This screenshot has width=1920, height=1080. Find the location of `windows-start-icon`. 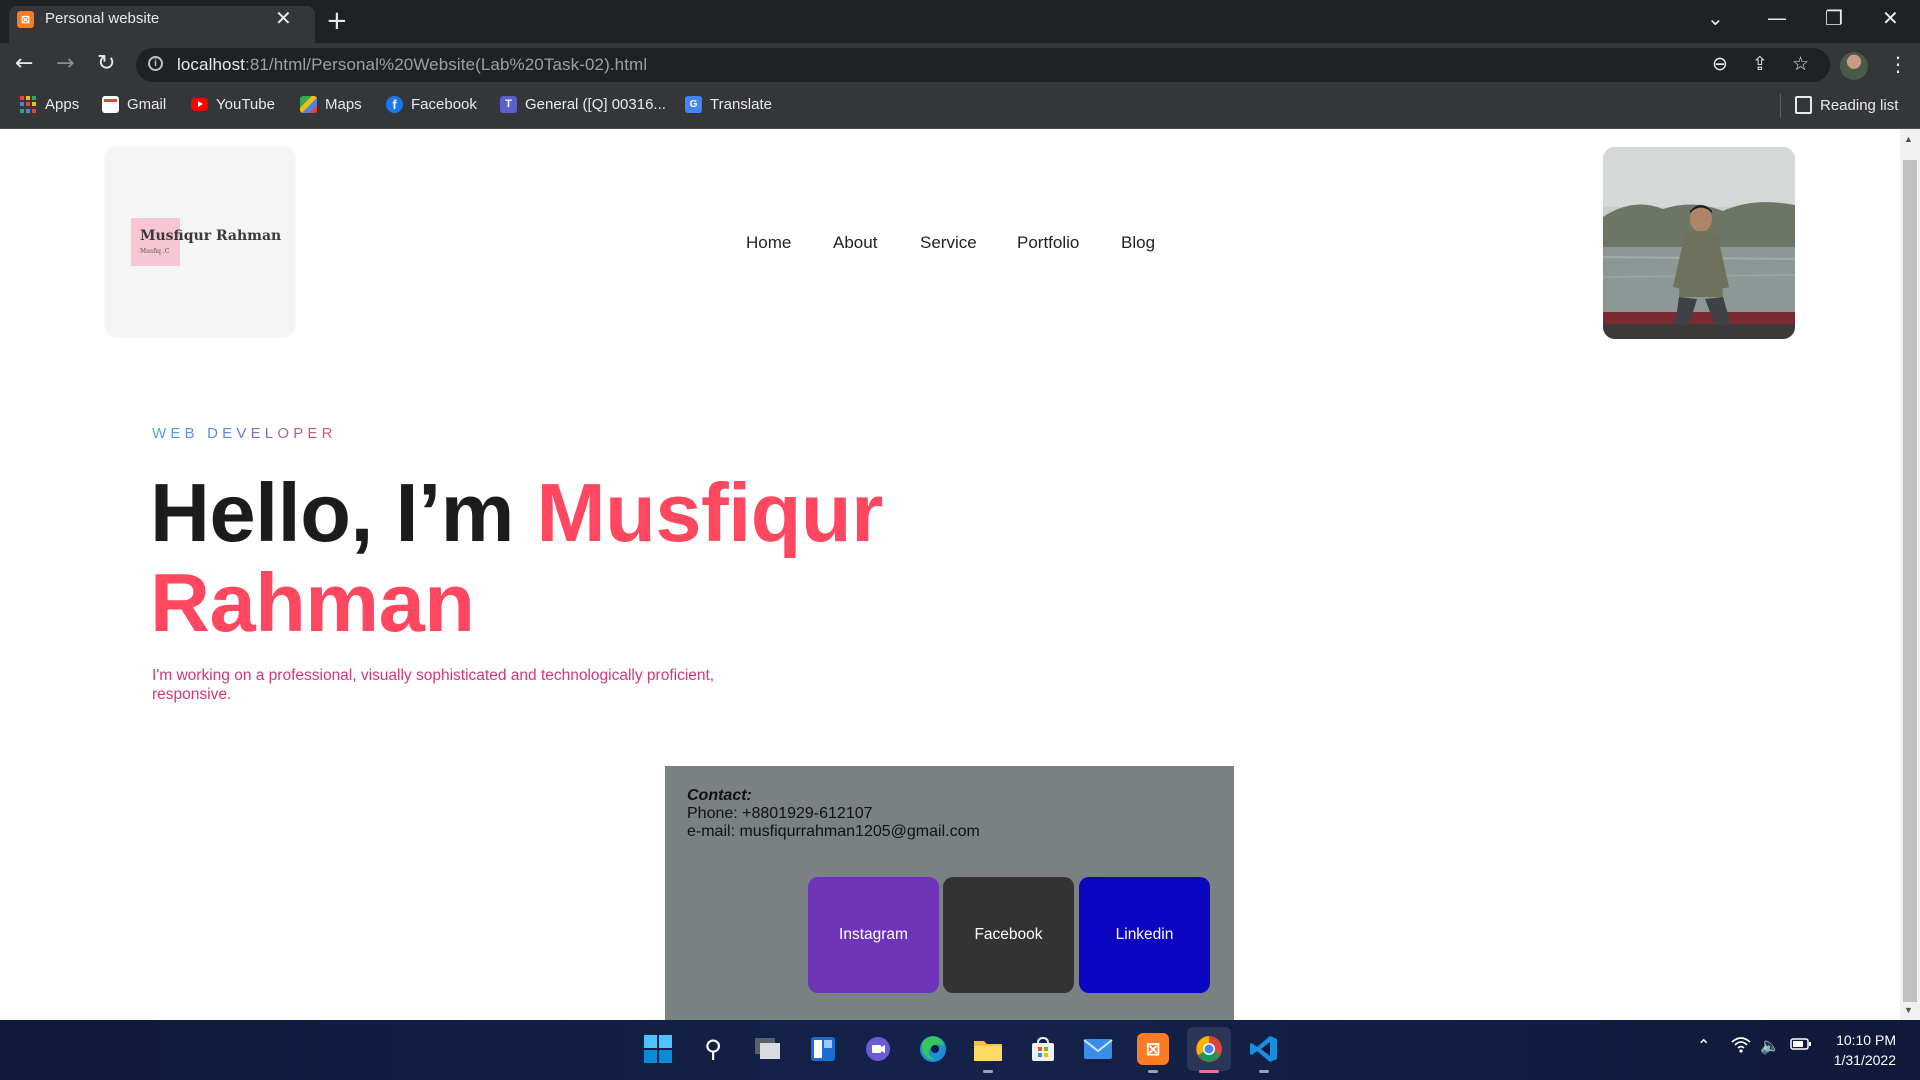

windows-start-icon is located at coordinates (658, 1049).